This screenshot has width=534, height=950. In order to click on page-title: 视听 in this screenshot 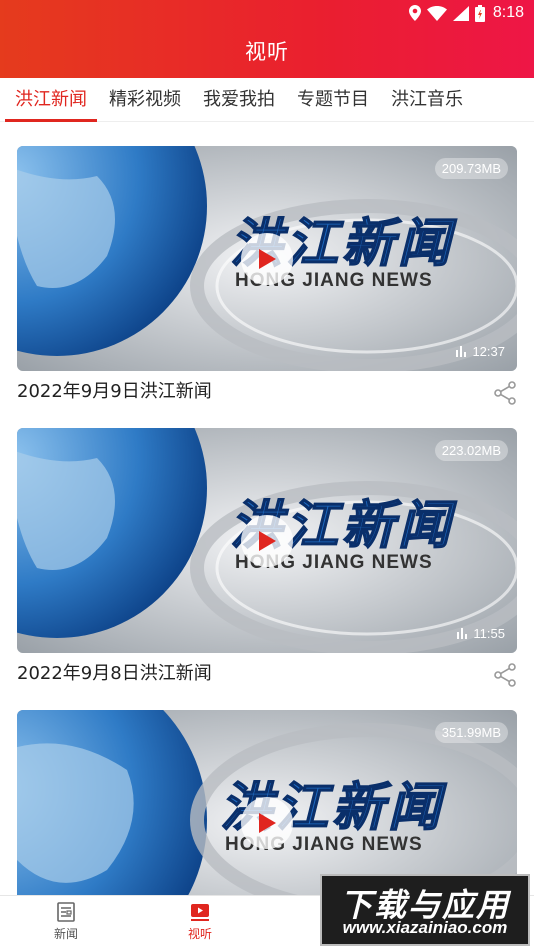, I will do `click(267, 52)`.